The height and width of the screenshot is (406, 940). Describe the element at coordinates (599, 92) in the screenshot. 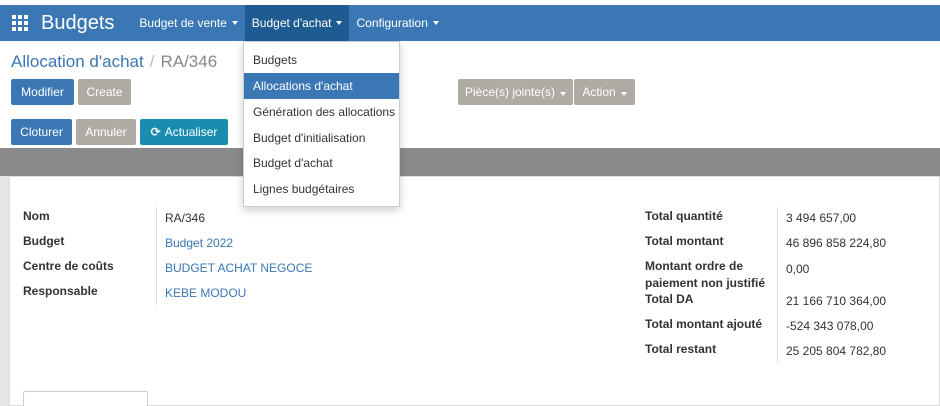

I see `action-label: Action` at that location.